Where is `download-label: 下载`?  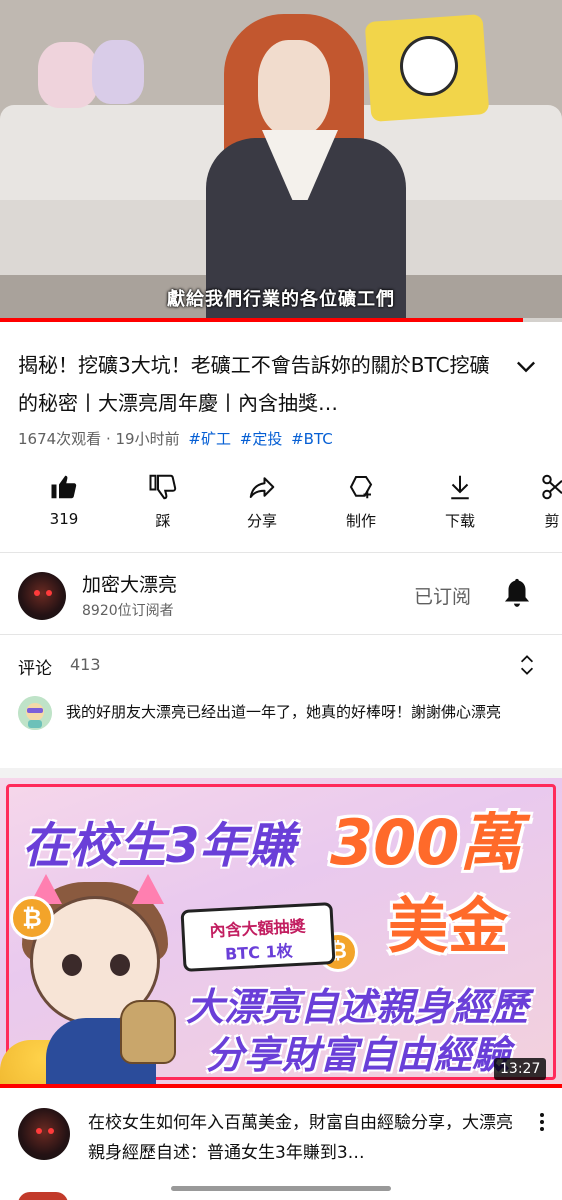 download-label: 下载 is located at coordinates (459, 521).